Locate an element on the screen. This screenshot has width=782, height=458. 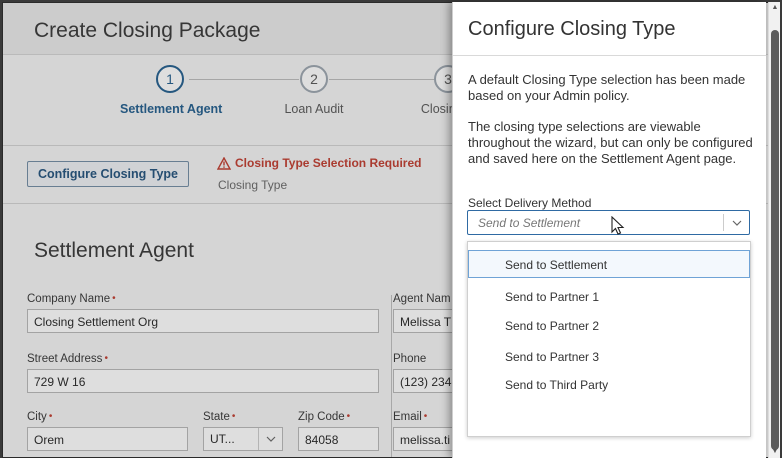
panel-scrollbar: ▲ ▼ is located at coordinates (774, 230).